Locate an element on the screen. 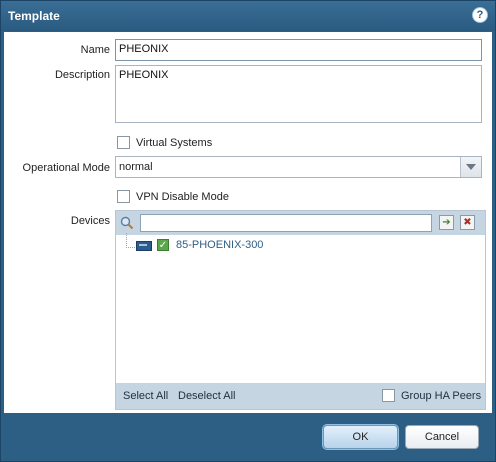  chevron-down-icon is located at coordinates (470, 167).